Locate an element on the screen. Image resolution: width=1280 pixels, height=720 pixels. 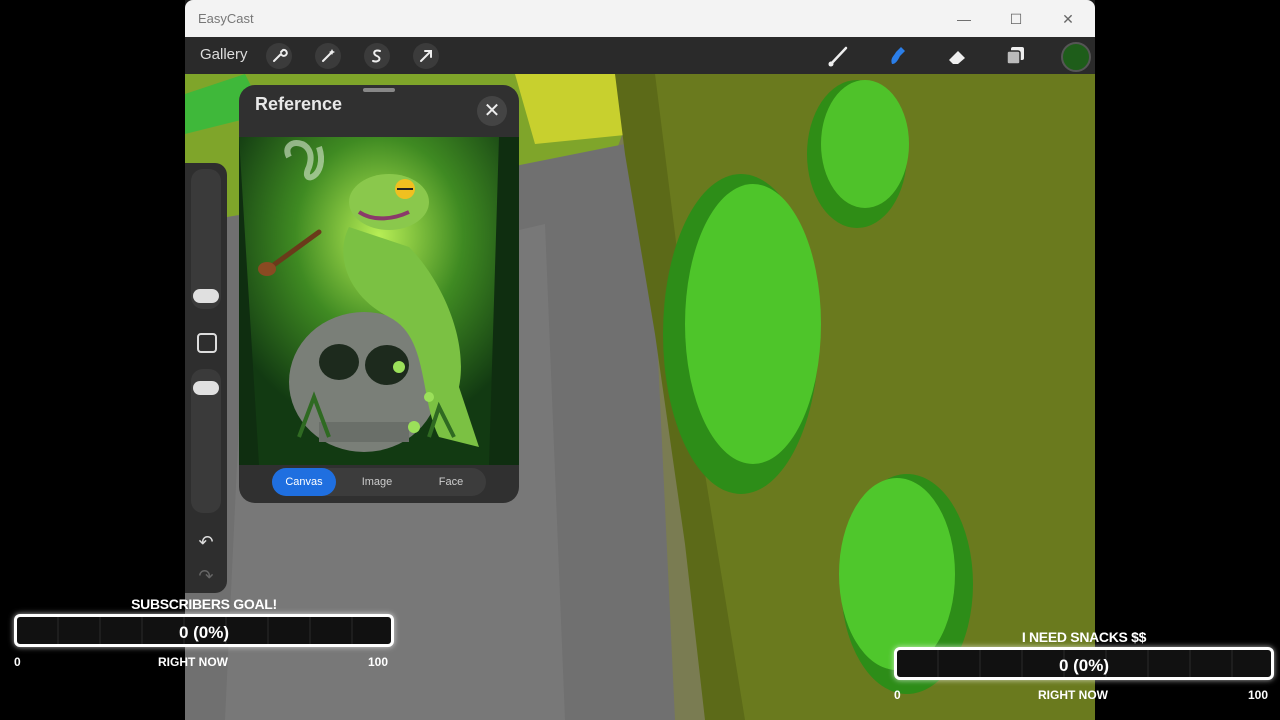
eraser-icon is located at coordinates (957, 56).